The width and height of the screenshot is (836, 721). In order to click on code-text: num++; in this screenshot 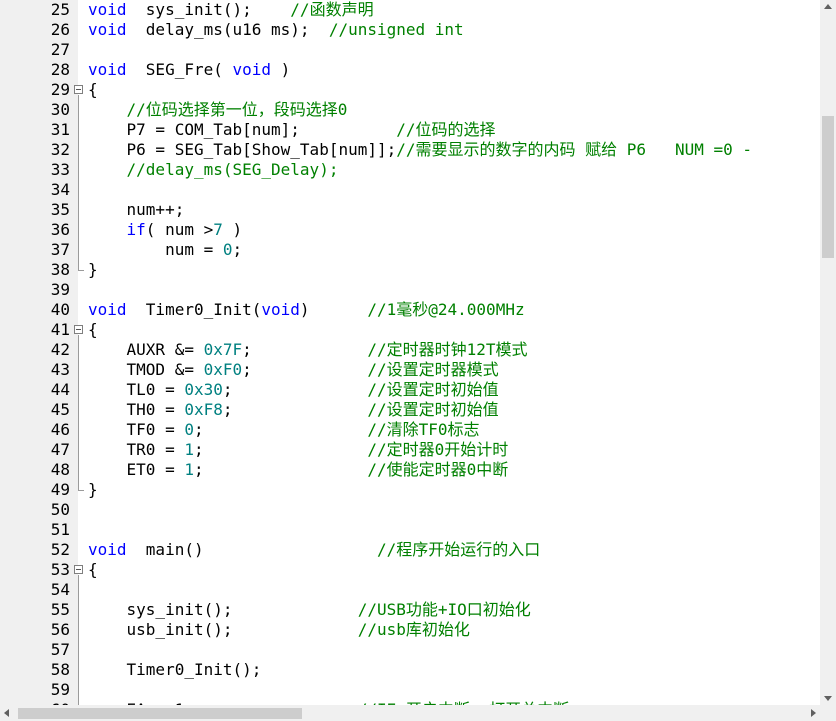, I will do `click(136, 210)`.